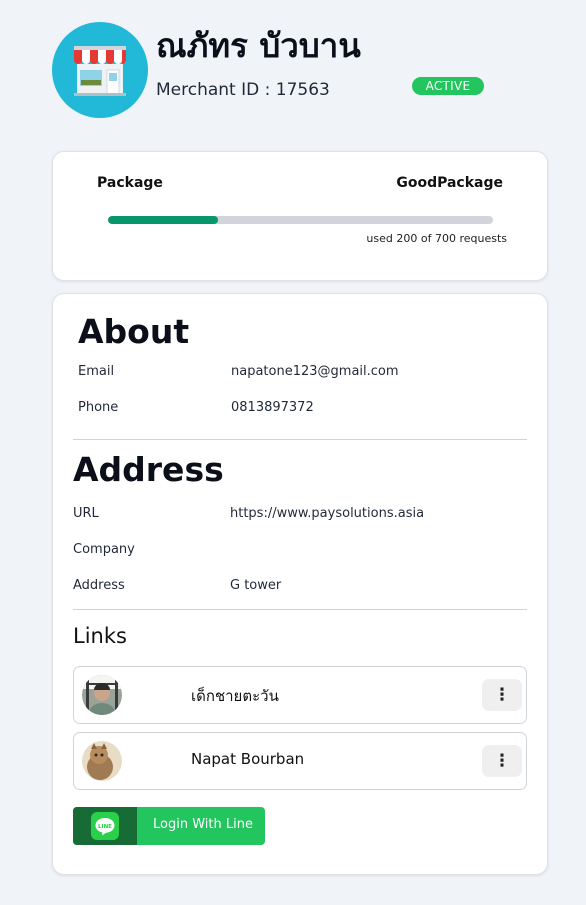 Image resolution: width=586 pixels, height=905 pixels. What do you see at coordinates (327, 513) in the screenshot?
I see `url-value: https://www.paysolutions.asia` at bounding box center [327, 513].